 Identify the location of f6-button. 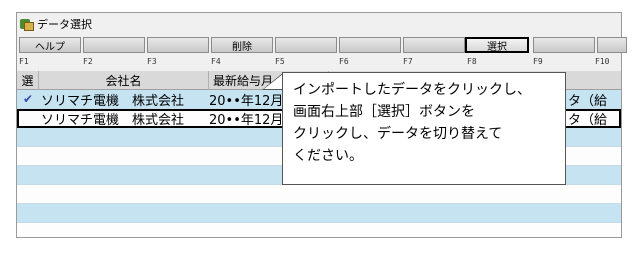
(370, 45).